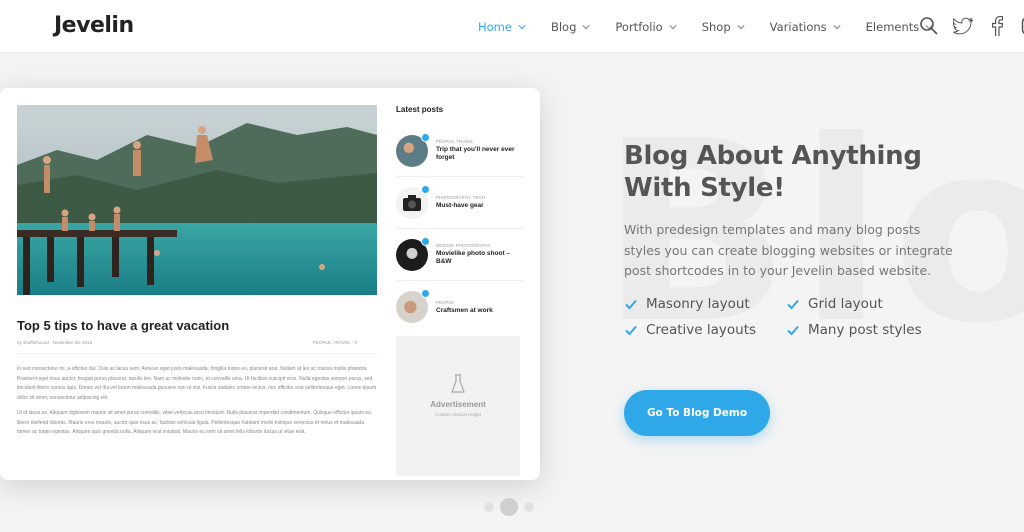 The height and width of the screenshot is (532, 1024). What do you see at coordinates (697, 413) in the screenshot?
I see `blog-demo-button: Go To Blog Demo` at bounding box center [697, 413].